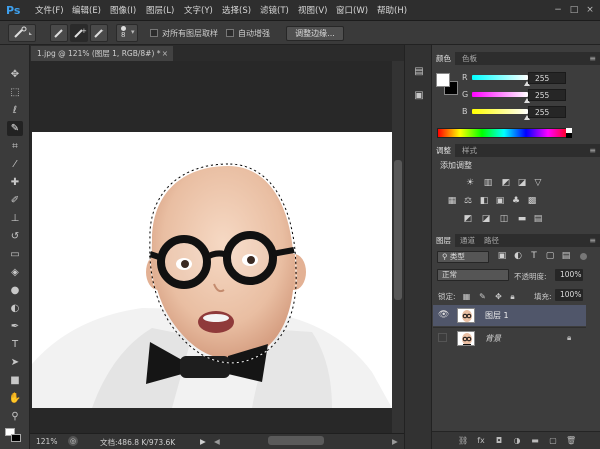  I want to click on new-selection-button, so click(59, 33).